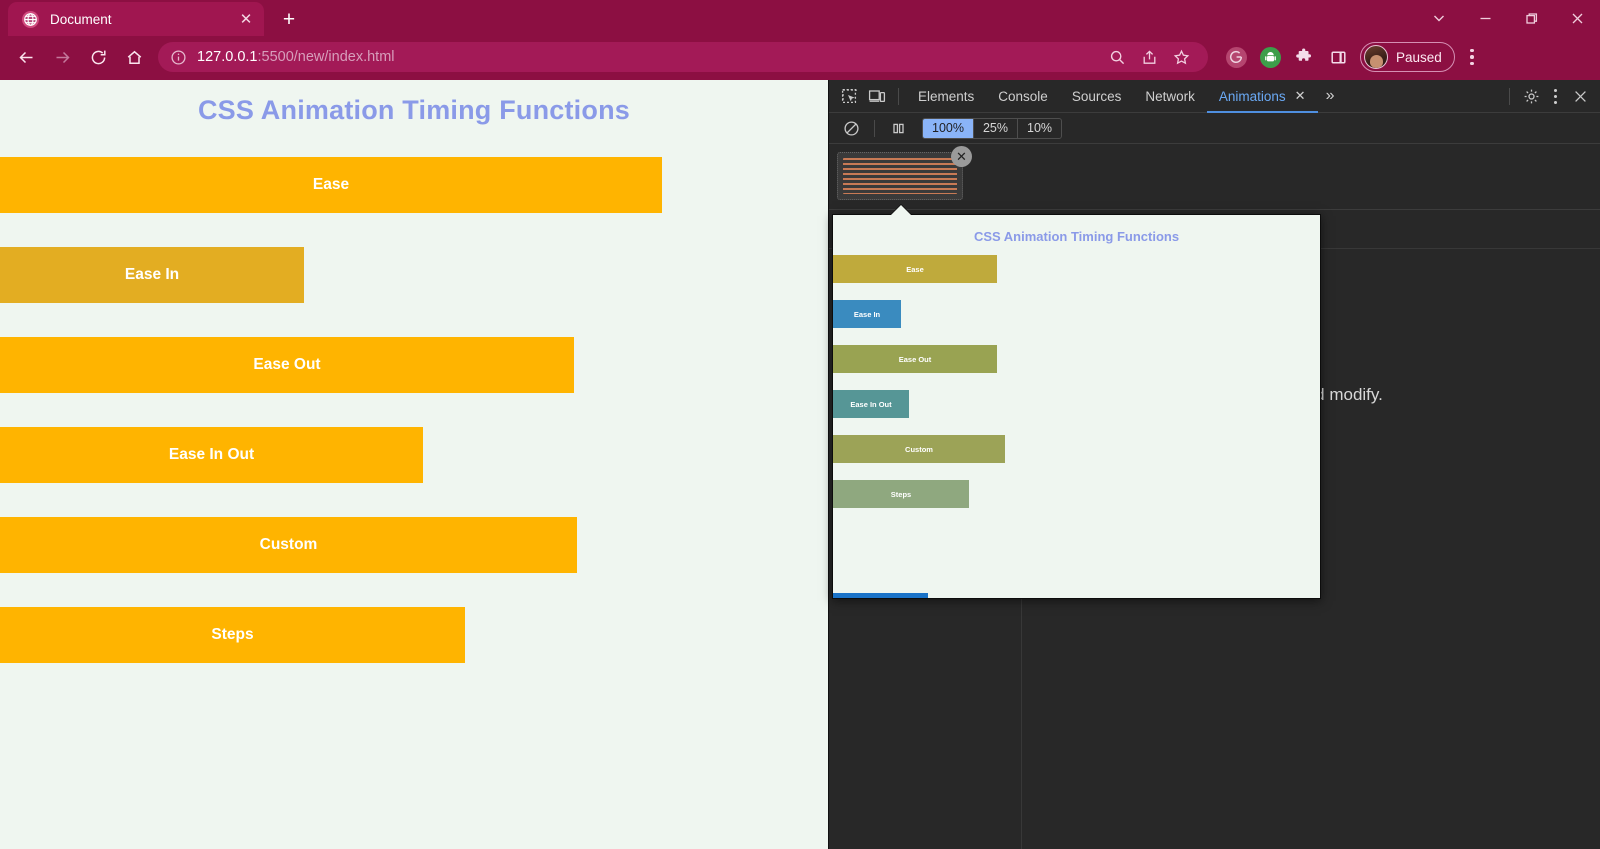 The height and width of the screenshot is (849, 1600). Describe the element at coordinates (26, 57) in the screenshot. I see `back-arrow-icon` at that location.